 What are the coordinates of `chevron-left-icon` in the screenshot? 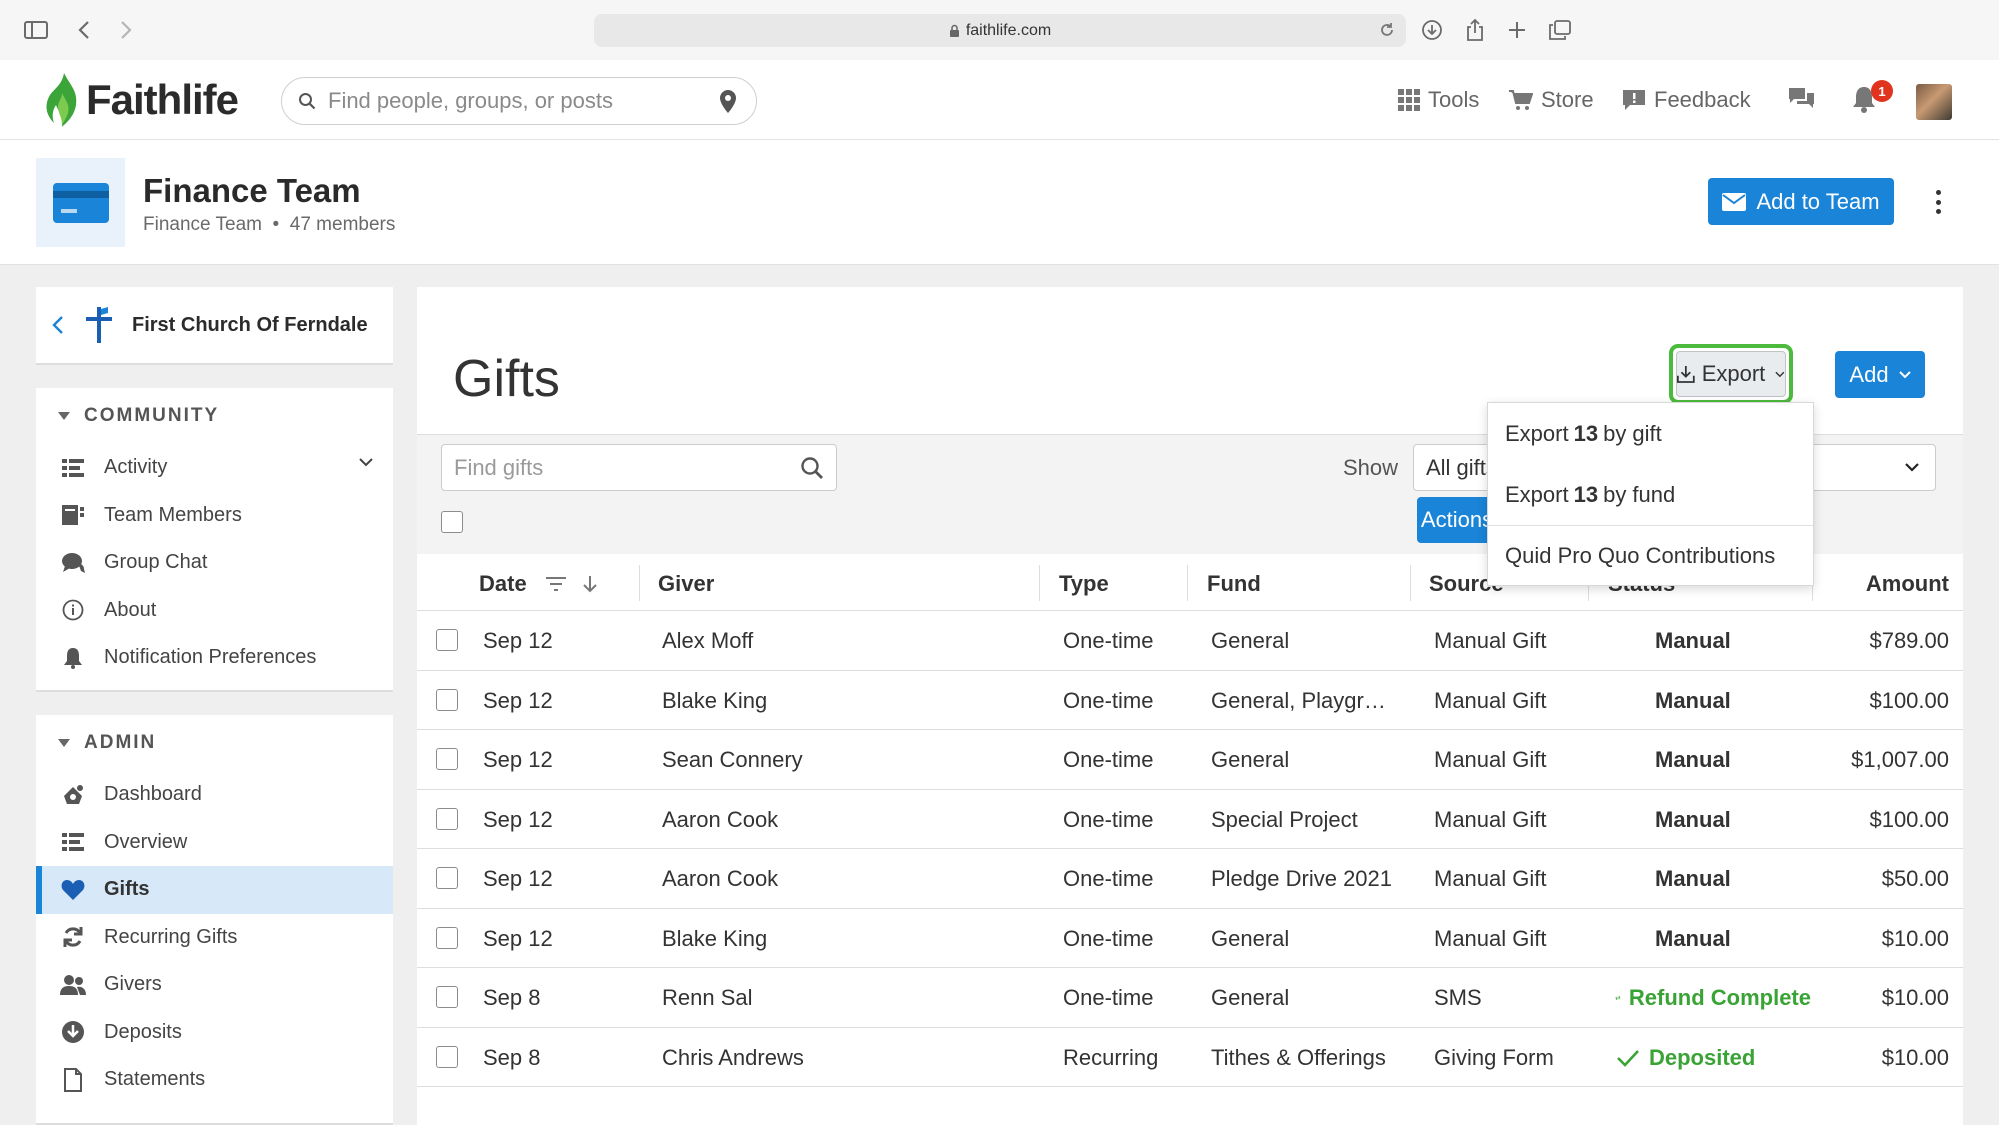 It's located at (58, 325).